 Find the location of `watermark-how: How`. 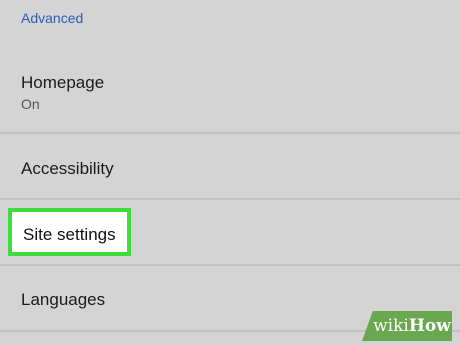

watermark-how: How is located at coordinates (429, 326).